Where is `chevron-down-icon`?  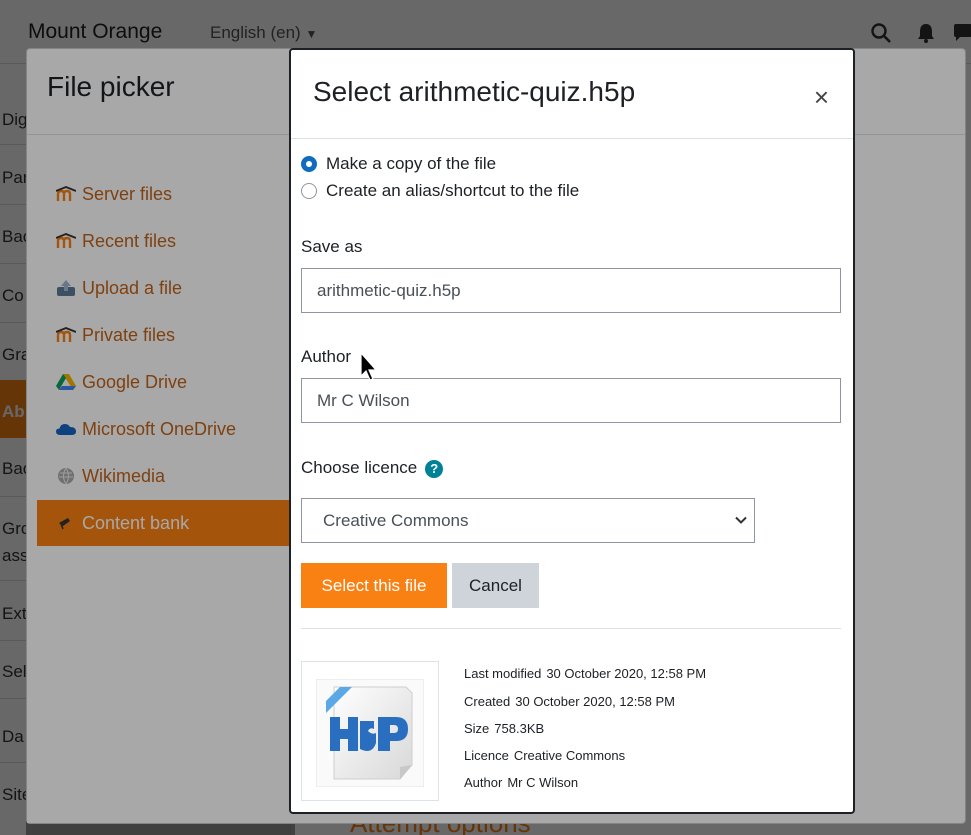
chevron-down-icon is located at coordinates (741, 520).